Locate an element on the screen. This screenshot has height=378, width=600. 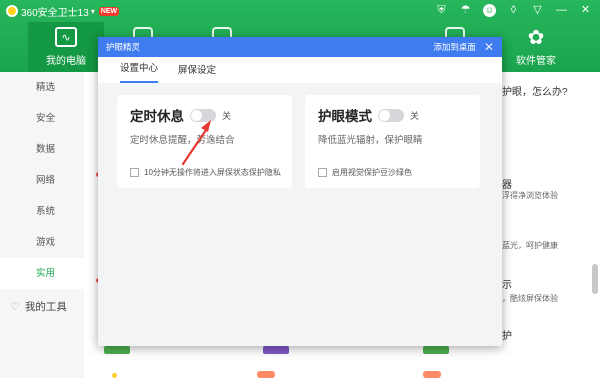
tab-software-manager: ✿ 软件管家 is located at coordinates (536, 47).